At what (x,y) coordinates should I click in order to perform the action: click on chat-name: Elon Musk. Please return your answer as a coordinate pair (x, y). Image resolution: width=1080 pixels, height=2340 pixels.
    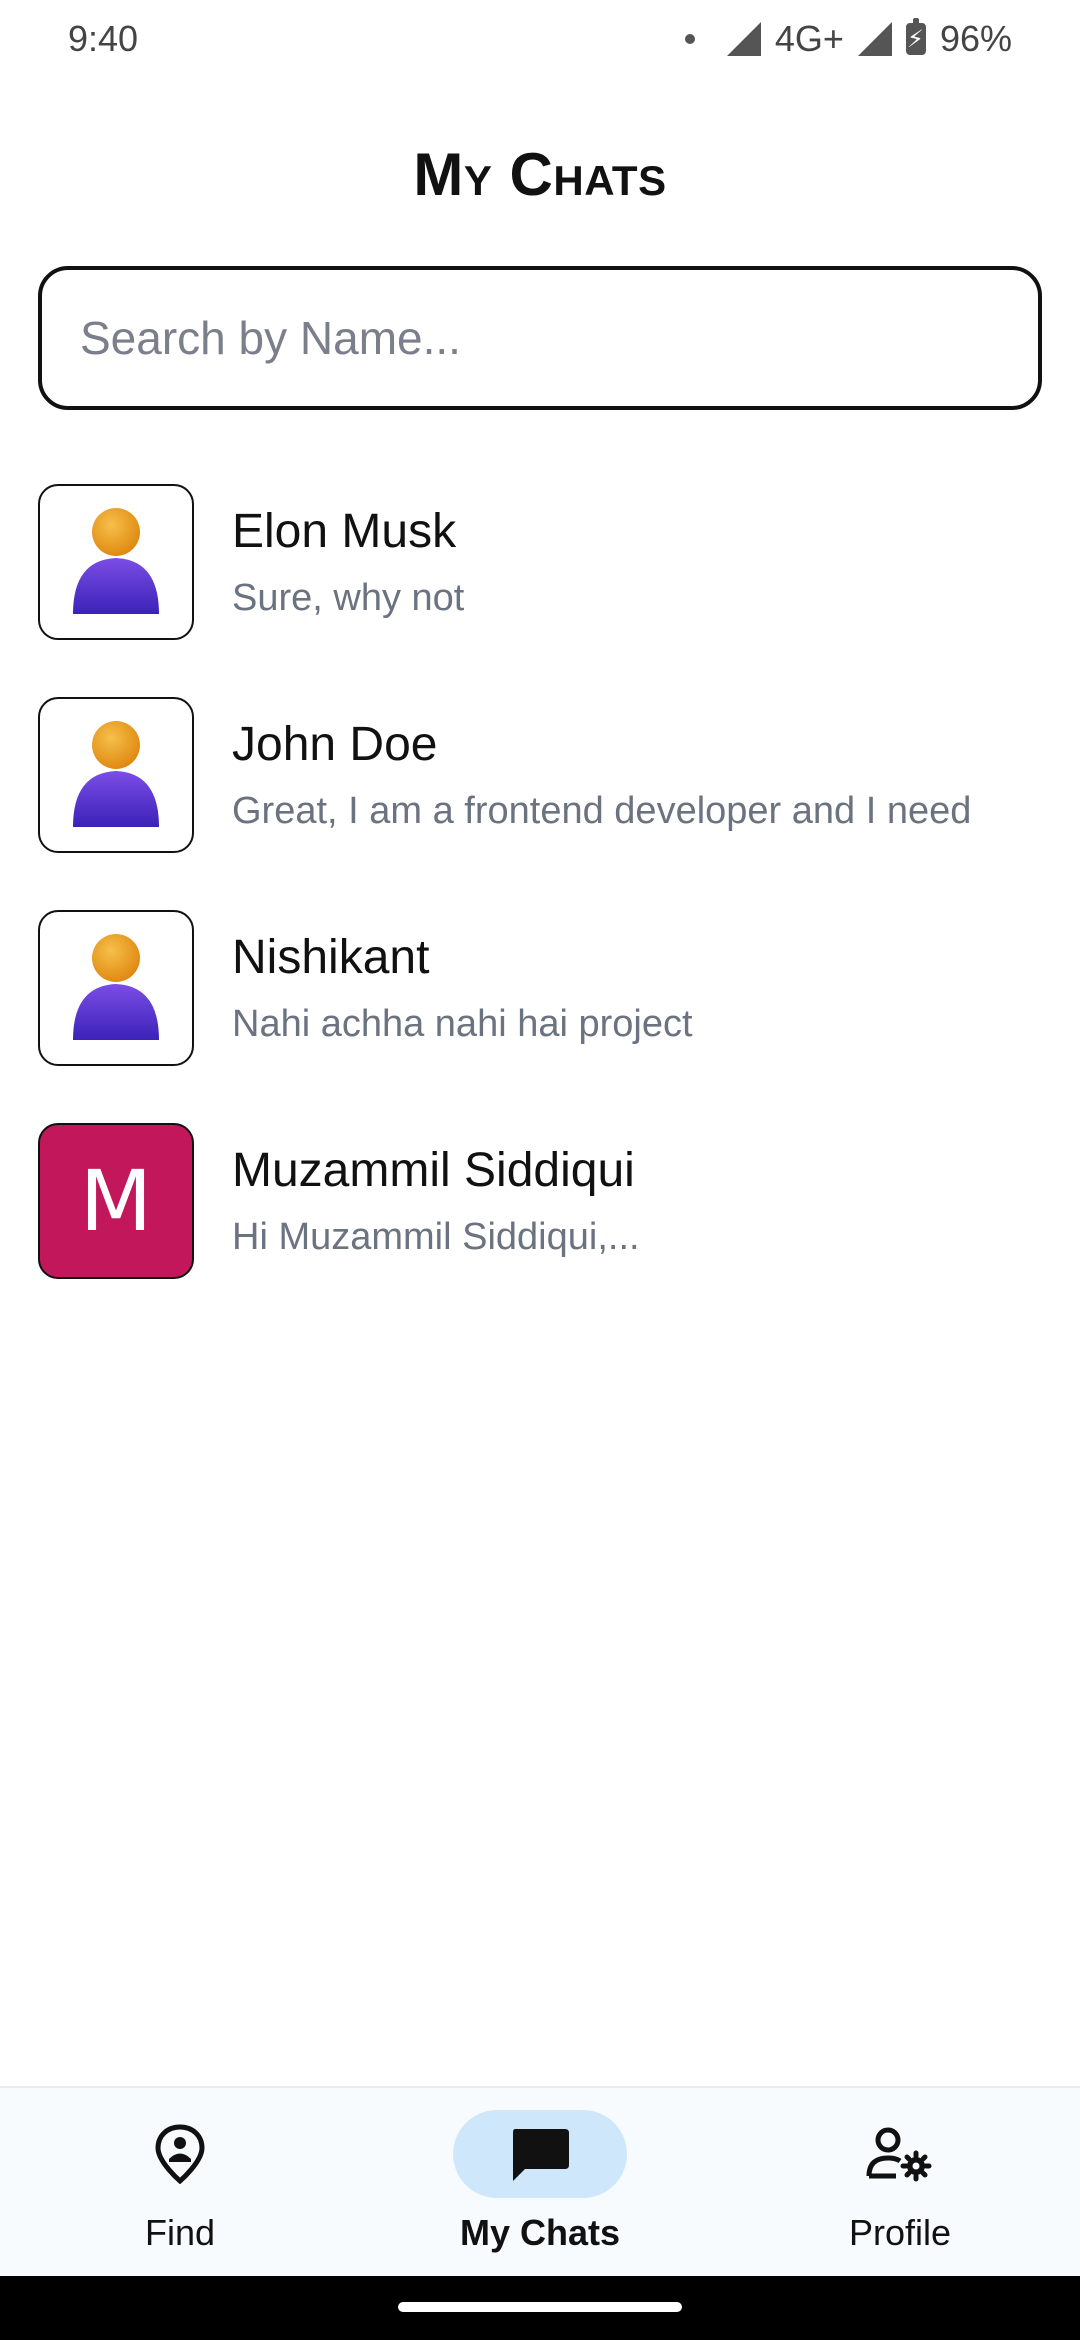
    Looking at the image, I should click on (344, 531).